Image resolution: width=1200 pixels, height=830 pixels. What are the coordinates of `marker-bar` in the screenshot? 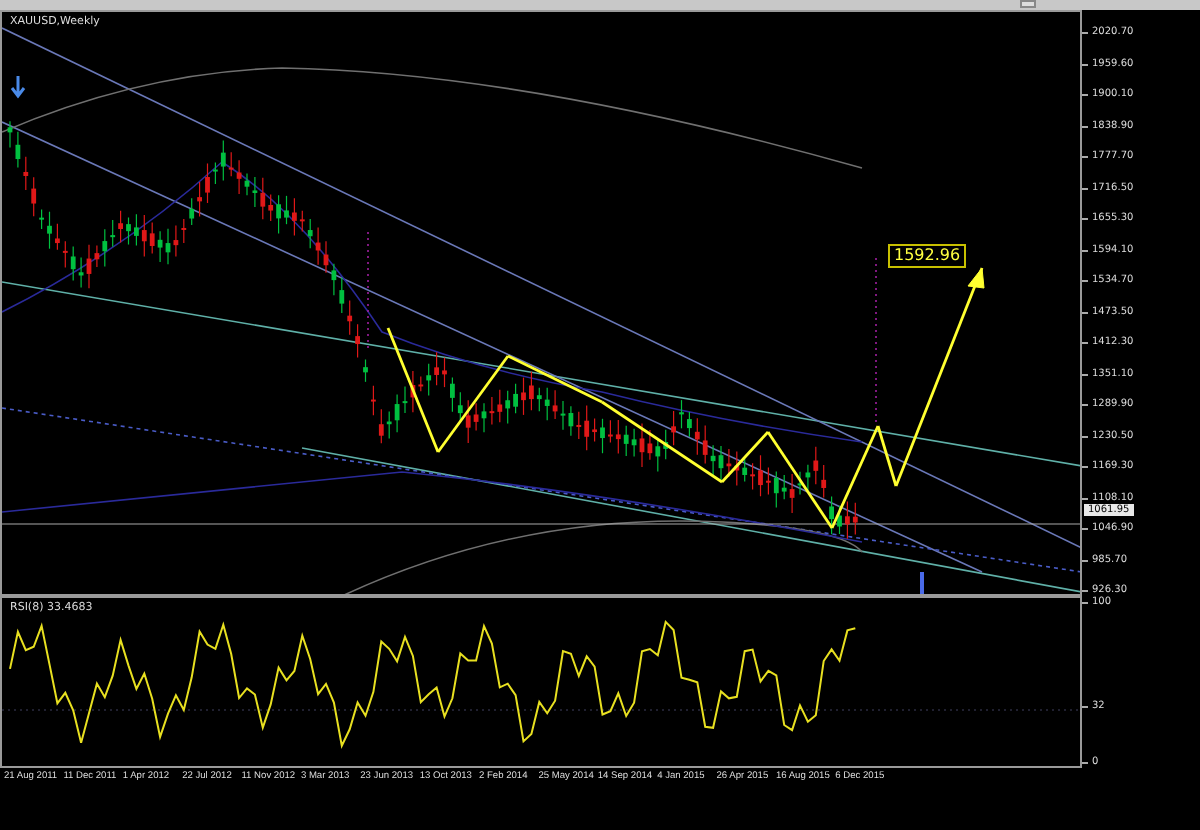 It's located at (922, 583).